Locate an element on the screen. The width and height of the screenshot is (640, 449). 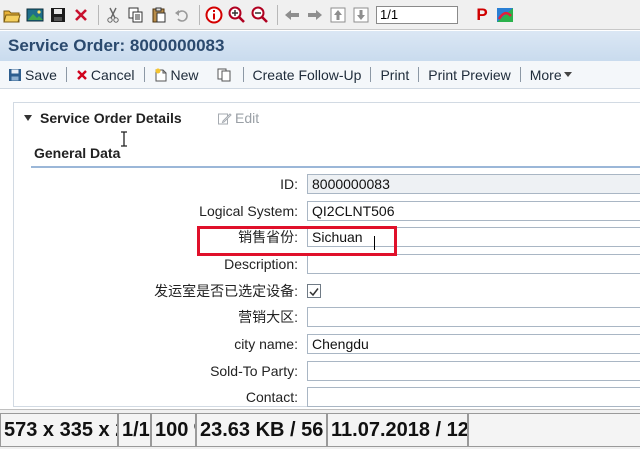
copy-document-button is located at coordinates (225, 75).